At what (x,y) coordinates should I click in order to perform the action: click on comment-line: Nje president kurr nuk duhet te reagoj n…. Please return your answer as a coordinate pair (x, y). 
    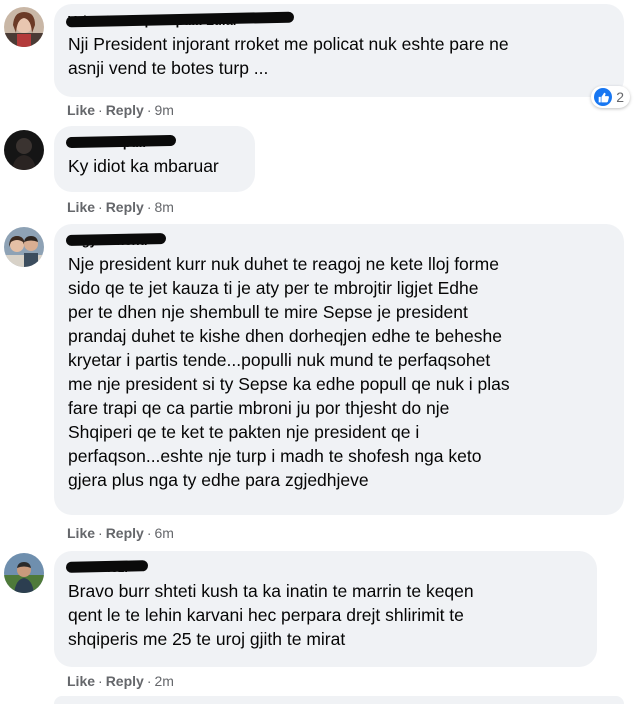
    Looking at the image, I should click on (283, 264).